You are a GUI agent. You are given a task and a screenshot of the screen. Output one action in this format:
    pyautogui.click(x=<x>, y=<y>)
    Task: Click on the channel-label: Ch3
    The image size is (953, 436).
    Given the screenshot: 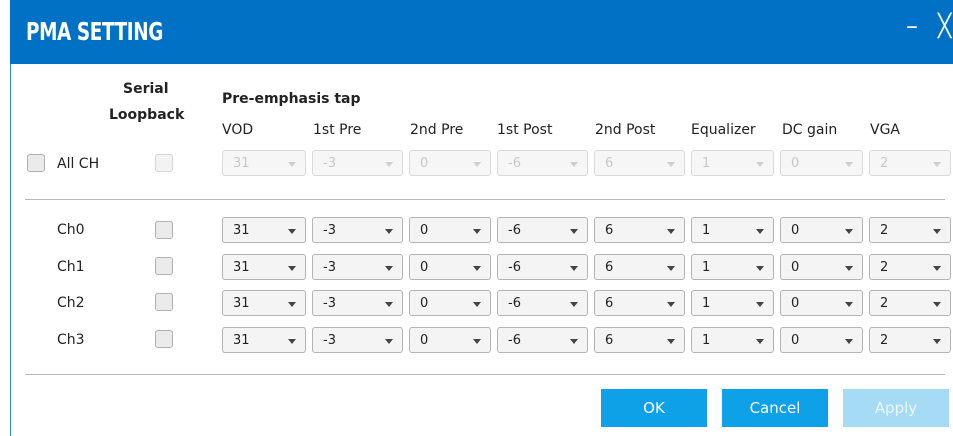 What is the action you would take?
    pyautogui.click(x=71, y=340)
    